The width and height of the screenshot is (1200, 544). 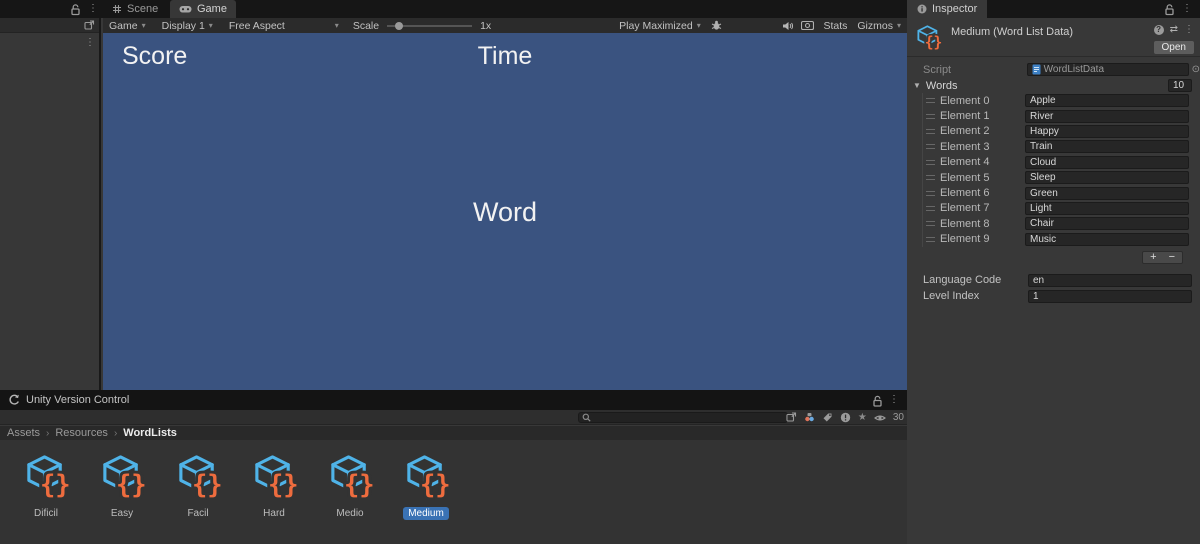 I want to click on breadcrumb-resources: Resources, so click(x=81, y=433).